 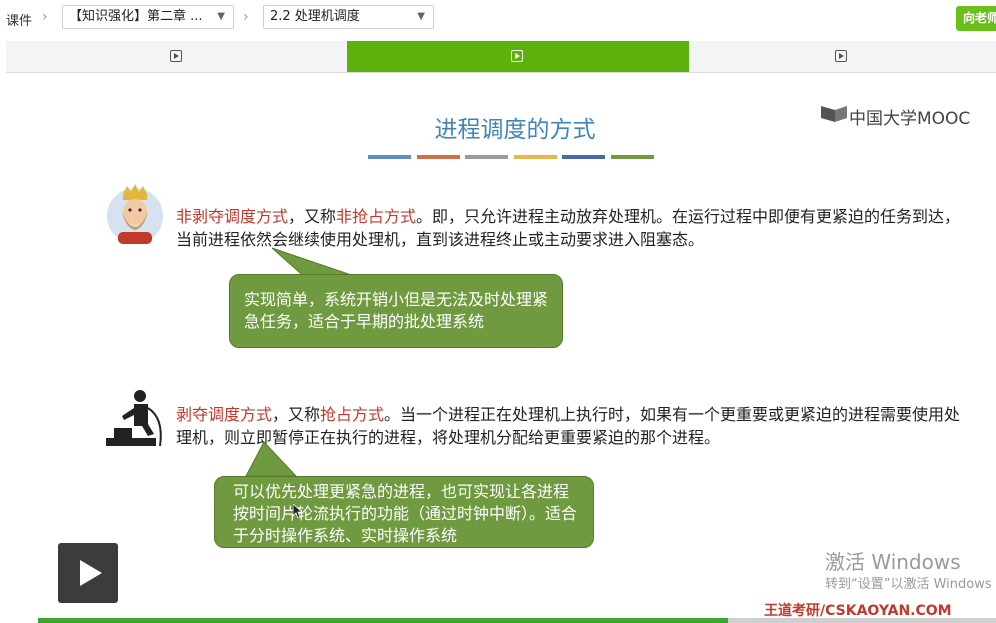 I want to click on breadcrumb-bar: 课件 › 【知识强化】第二章 ... ▼ › 2.2 处理机调度 ▼ 向老师, so click(x=498, y=18).